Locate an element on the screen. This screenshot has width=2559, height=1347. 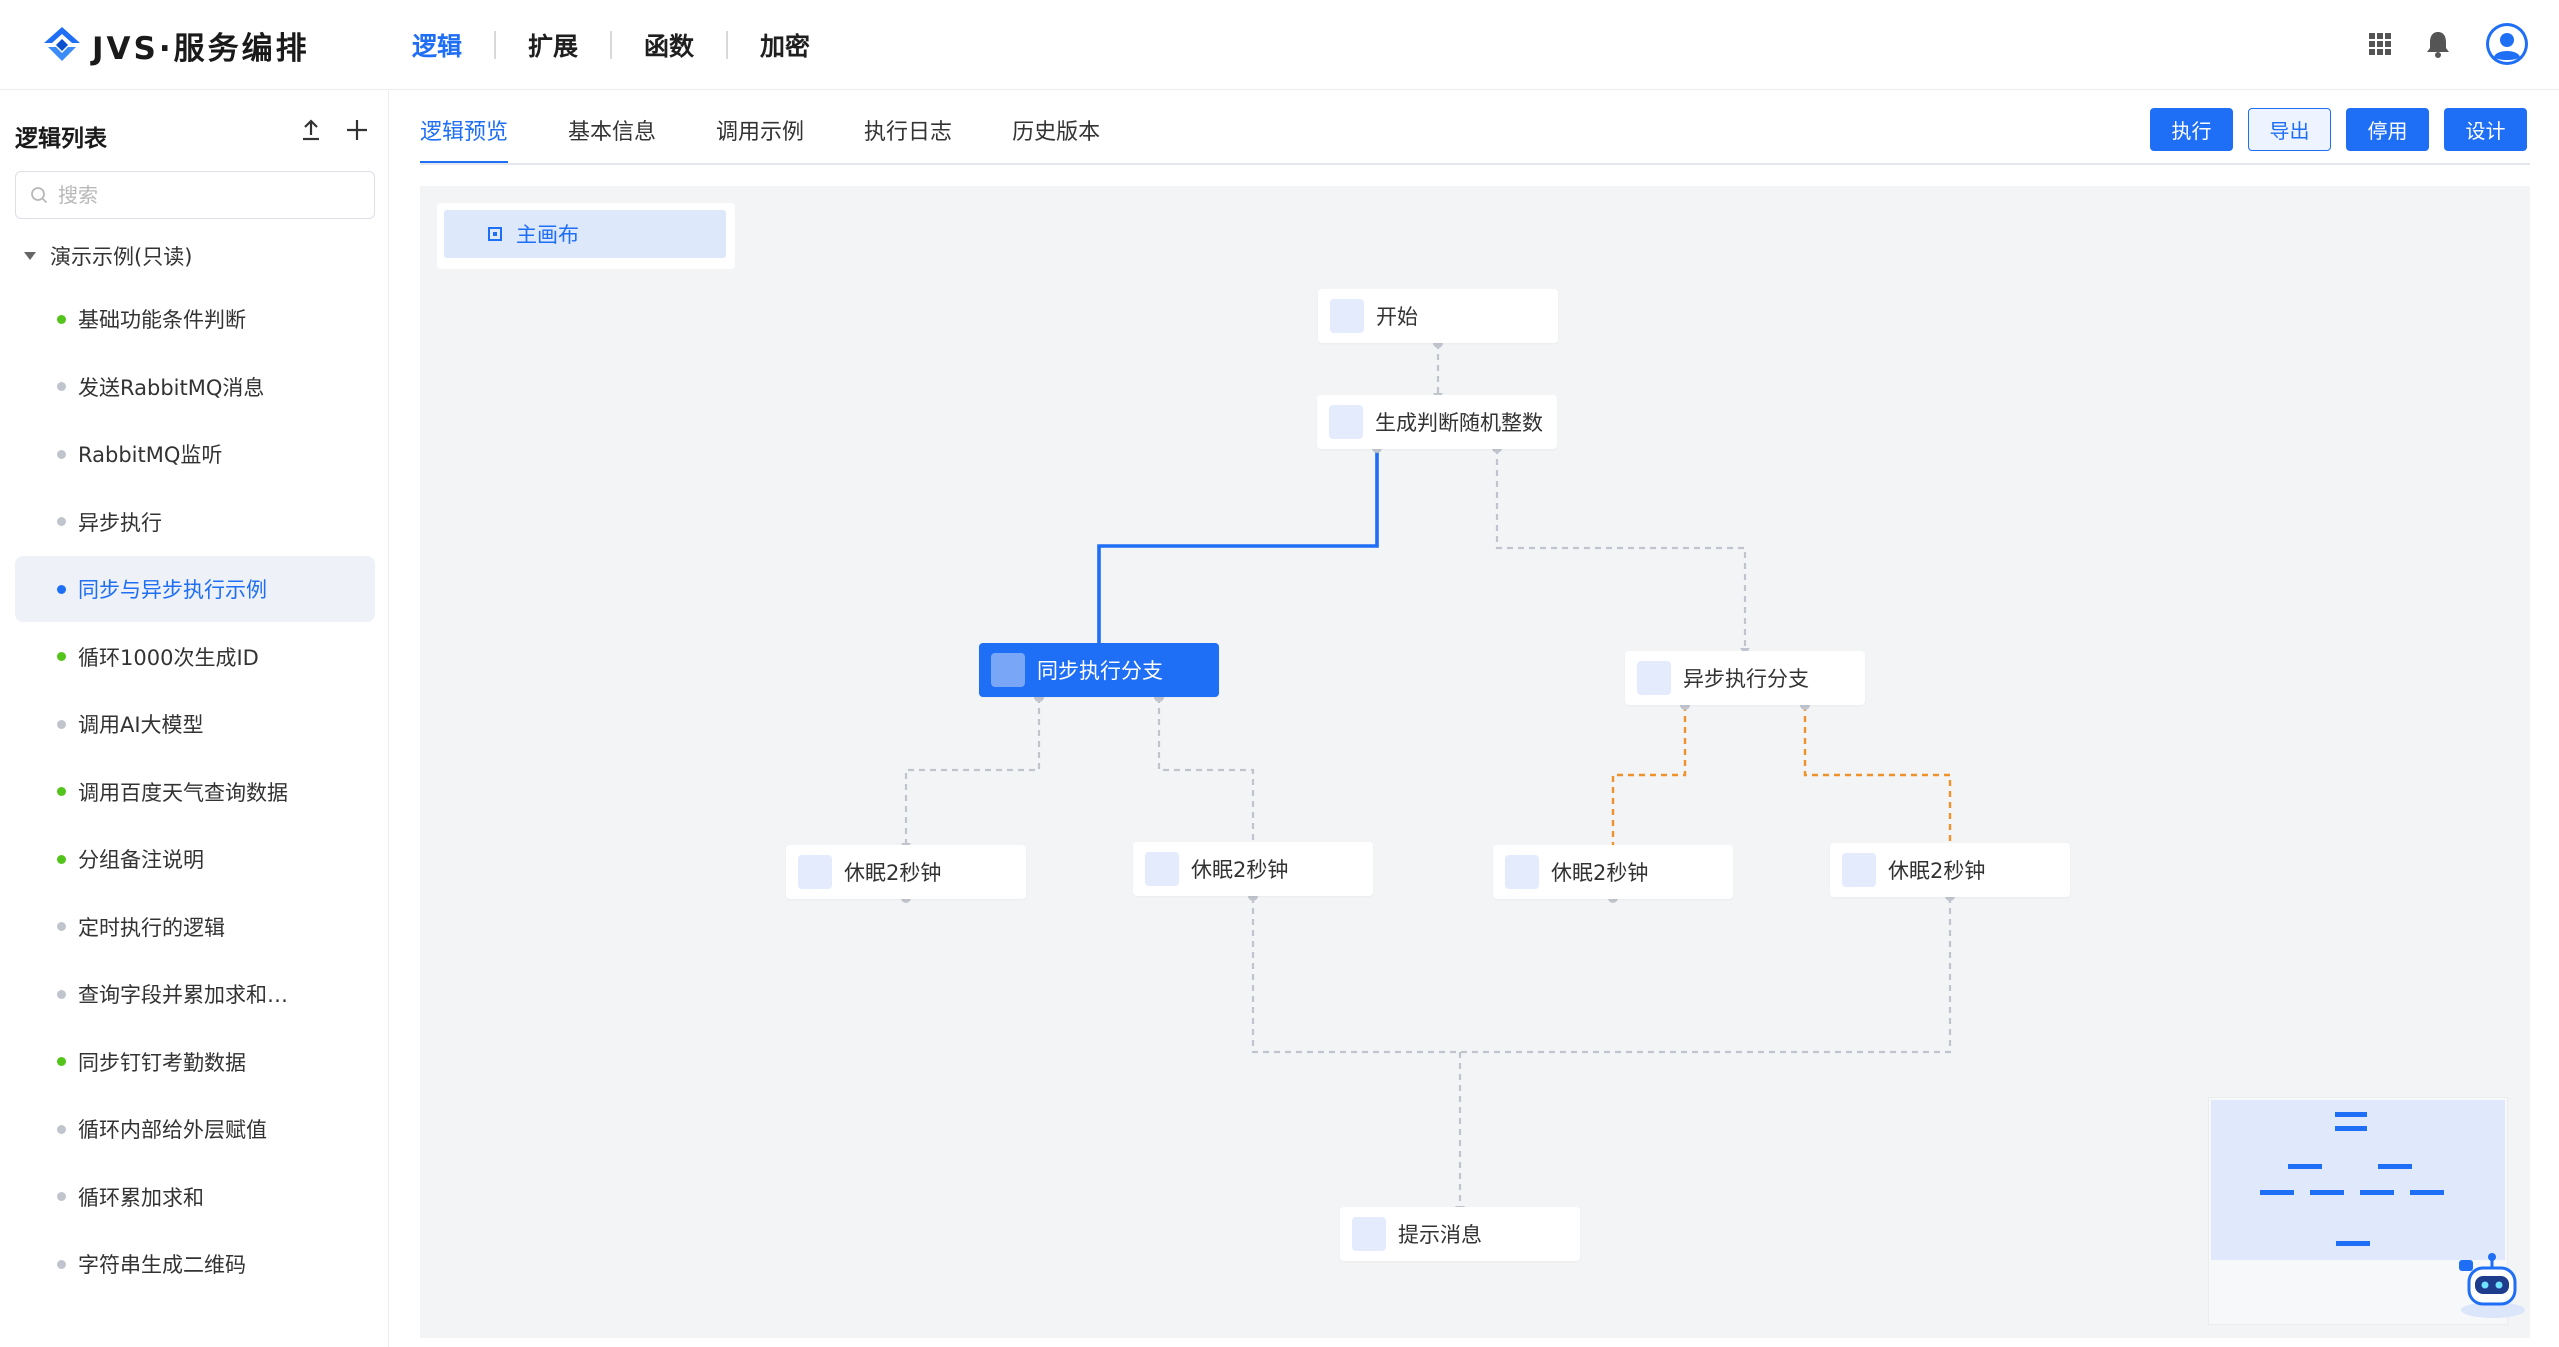
flow-node-async-branch: 异步执行分支 is located at coordinates (1745, 678).